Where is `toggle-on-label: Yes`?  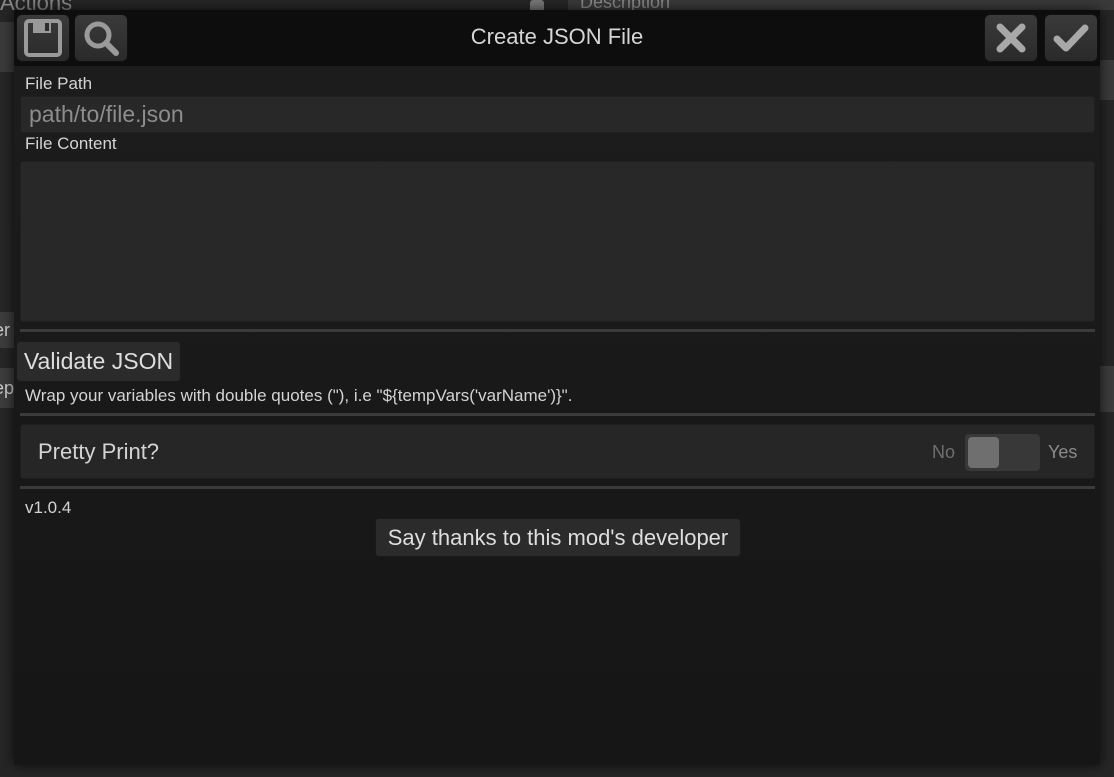 toggle-on-label: Yes is located at coordinates (1063, 452).